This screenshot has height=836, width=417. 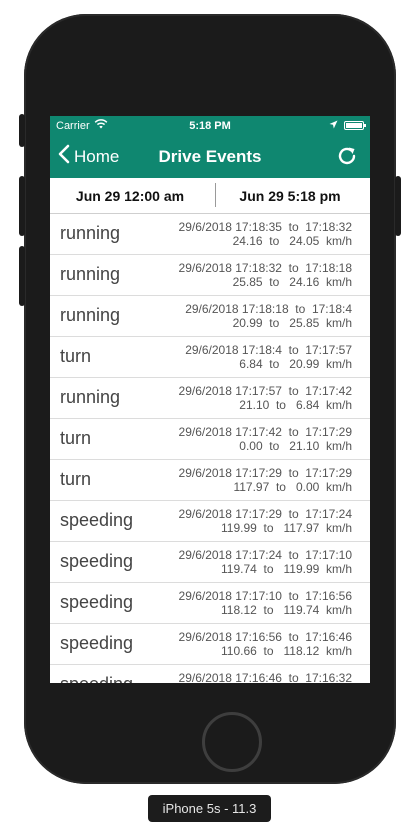 What do you see at coordinates (295, 446) in the screenshot?
I see `event-speed-range: 0.00 to 21.10 km/h` at bounding box center [295, 446].